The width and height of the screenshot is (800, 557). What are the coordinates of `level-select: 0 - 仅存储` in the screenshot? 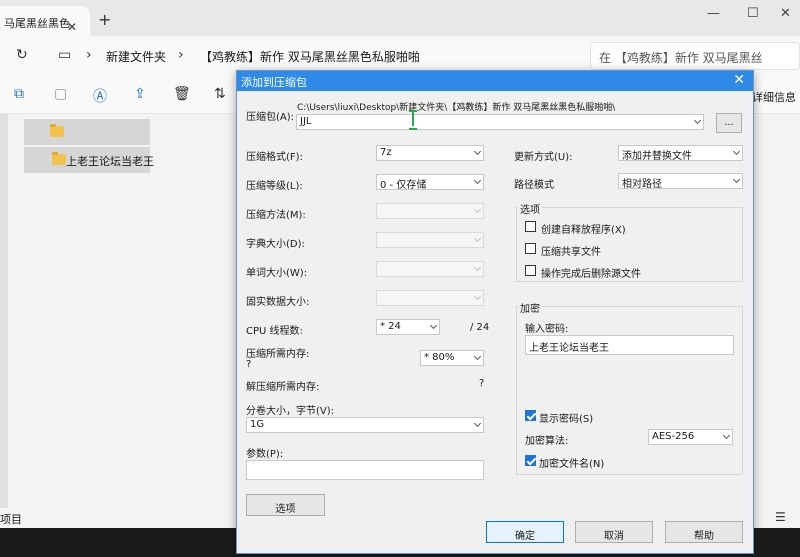 It's located at (430, 182).